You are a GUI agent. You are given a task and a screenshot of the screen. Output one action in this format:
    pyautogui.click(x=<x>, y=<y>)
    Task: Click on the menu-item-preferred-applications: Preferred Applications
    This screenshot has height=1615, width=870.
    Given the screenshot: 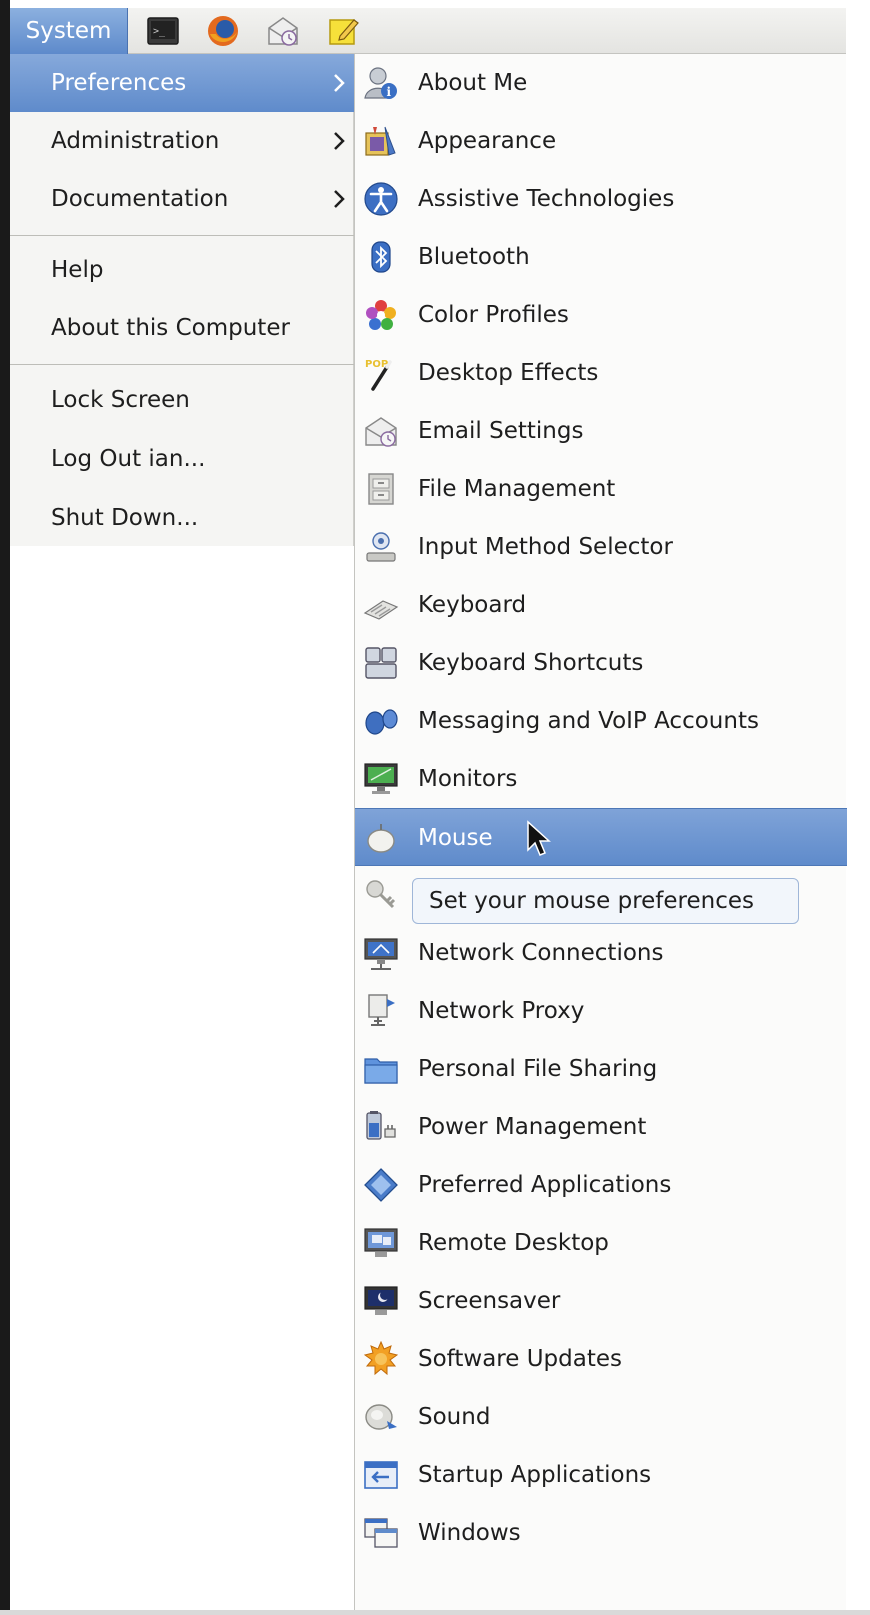 What is the action you would take?
    pyautogui.click(x=601, y=1185)
    